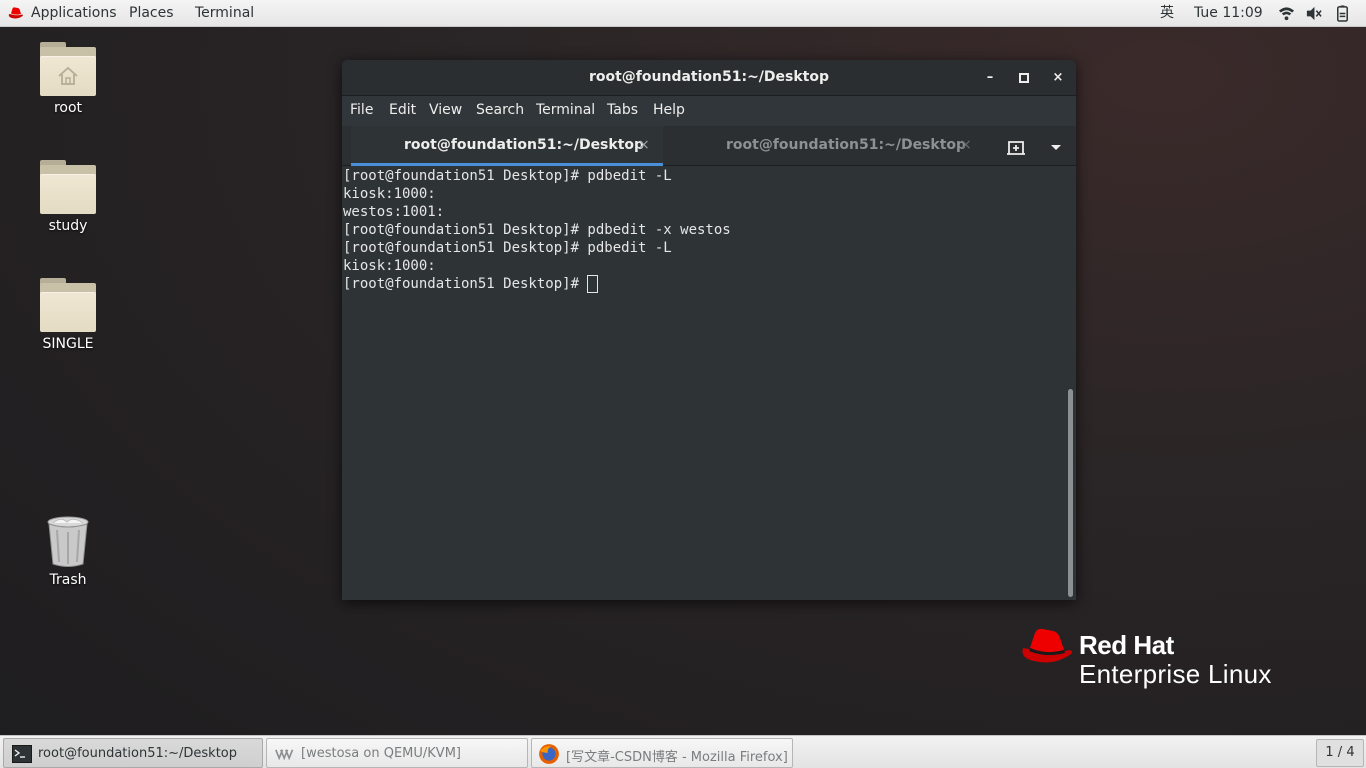  Describe the element at coordinates (1070, 493) in the screenshot. I see `scrollbar-thumb` at that location.